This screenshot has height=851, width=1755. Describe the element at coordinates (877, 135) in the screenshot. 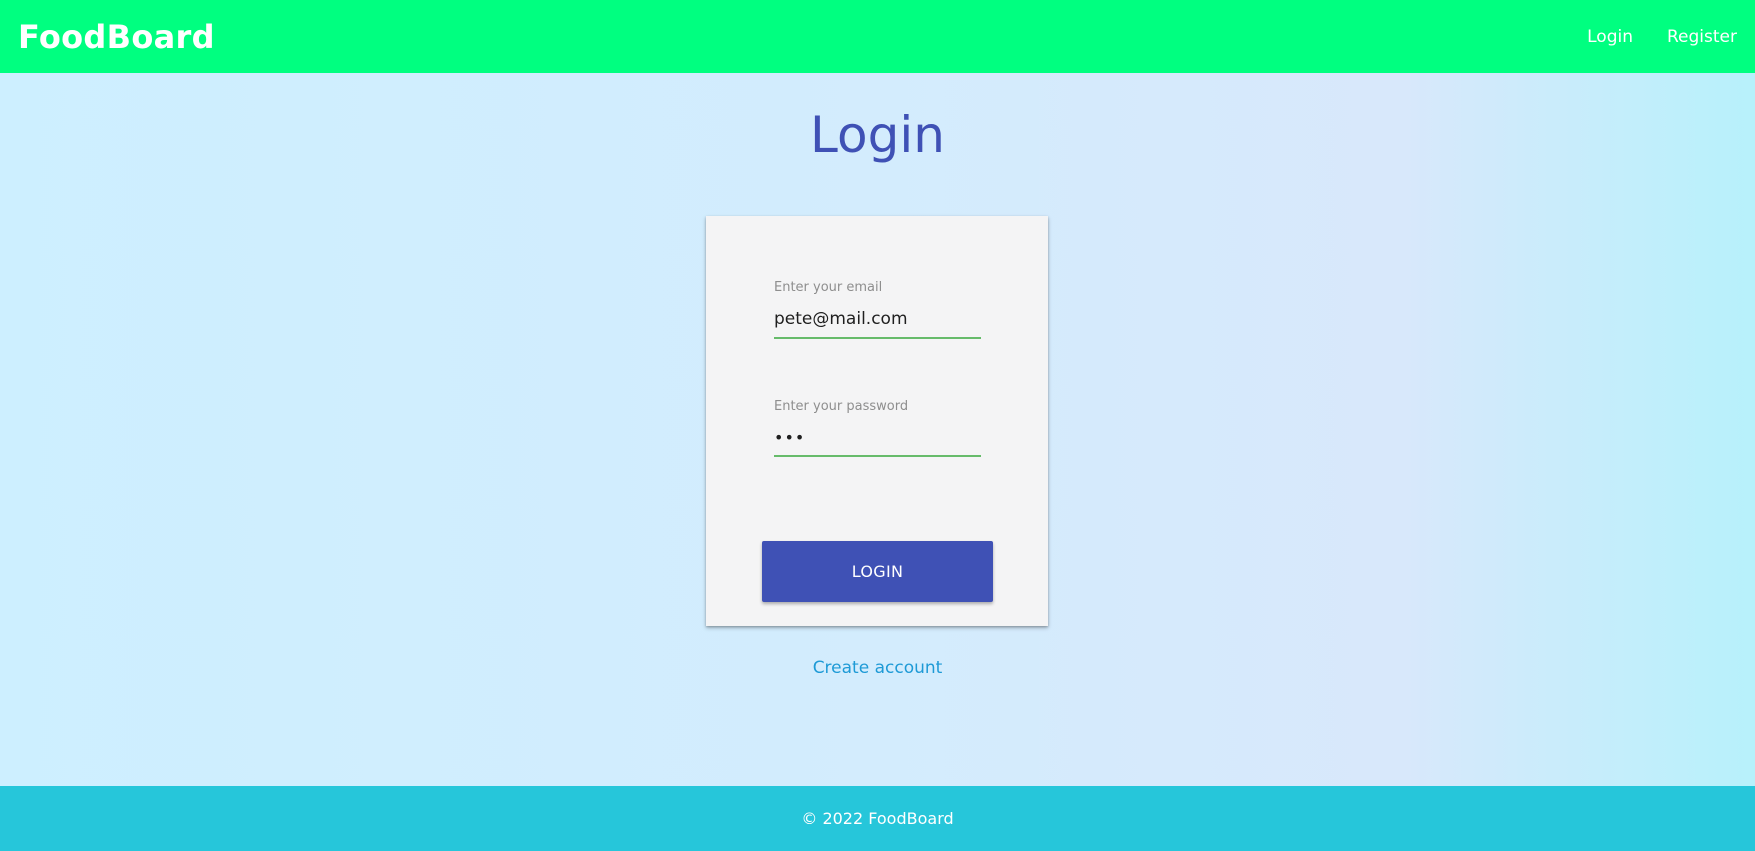

I see `page-title: Login` at that location.